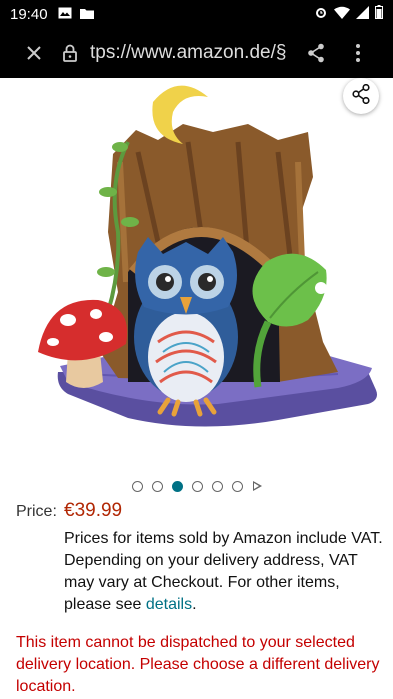 This screenshot has width=393, height=699. Describe the element at coordinates (379, 14) in the screenshot. I see `battery-icon` at that location.